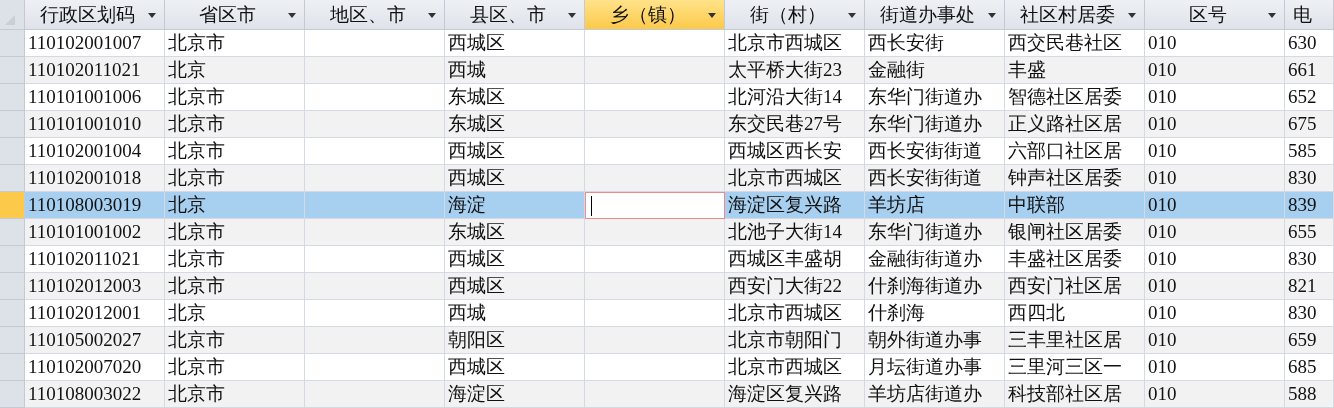  Describe the element at coordinates (515, 97) in the screenshot. I see `table-cell: 东城区` at that location.